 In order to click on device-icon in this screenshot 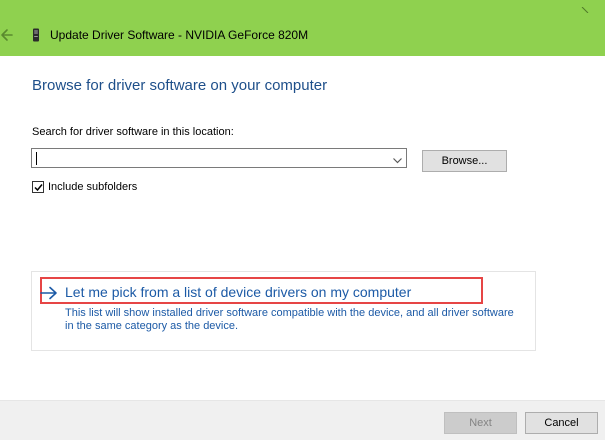, I will do `click(36, 35)`.